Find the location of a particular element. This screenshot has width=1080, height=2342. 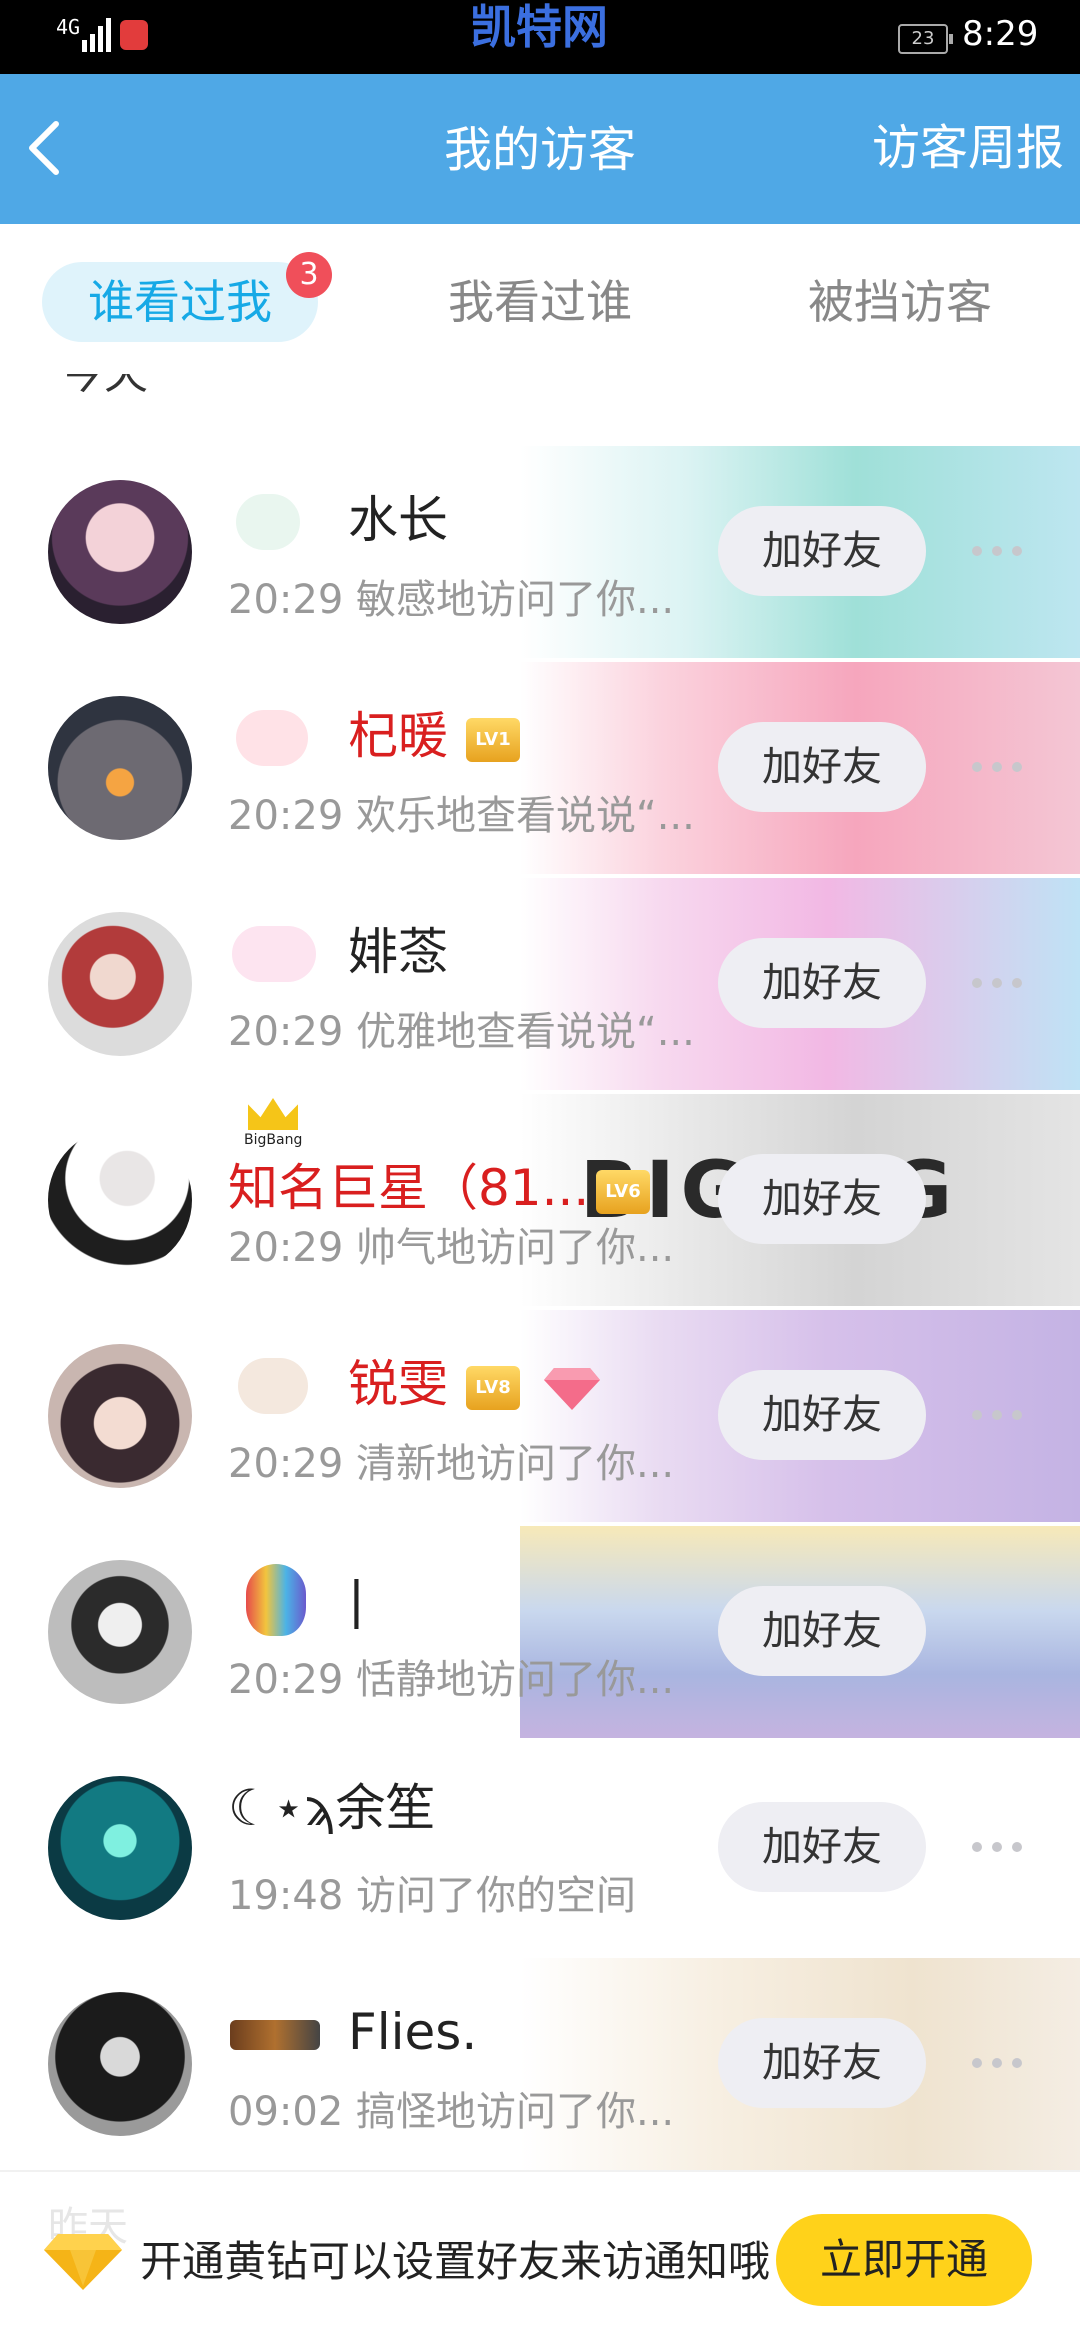

tab-label: 我看过谁 is located at coordinates (540, 302).